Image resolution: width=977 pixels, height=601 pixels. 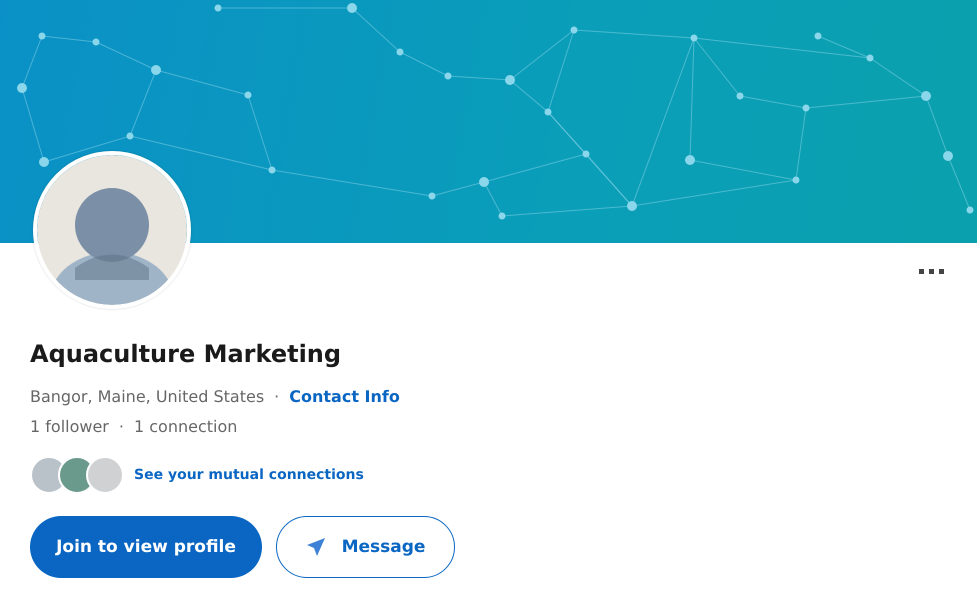 What do you see at coordinates (344, 397) in the screenshot?
I see `contact-info-link: Contact Info` at bounding box center [344, 397].